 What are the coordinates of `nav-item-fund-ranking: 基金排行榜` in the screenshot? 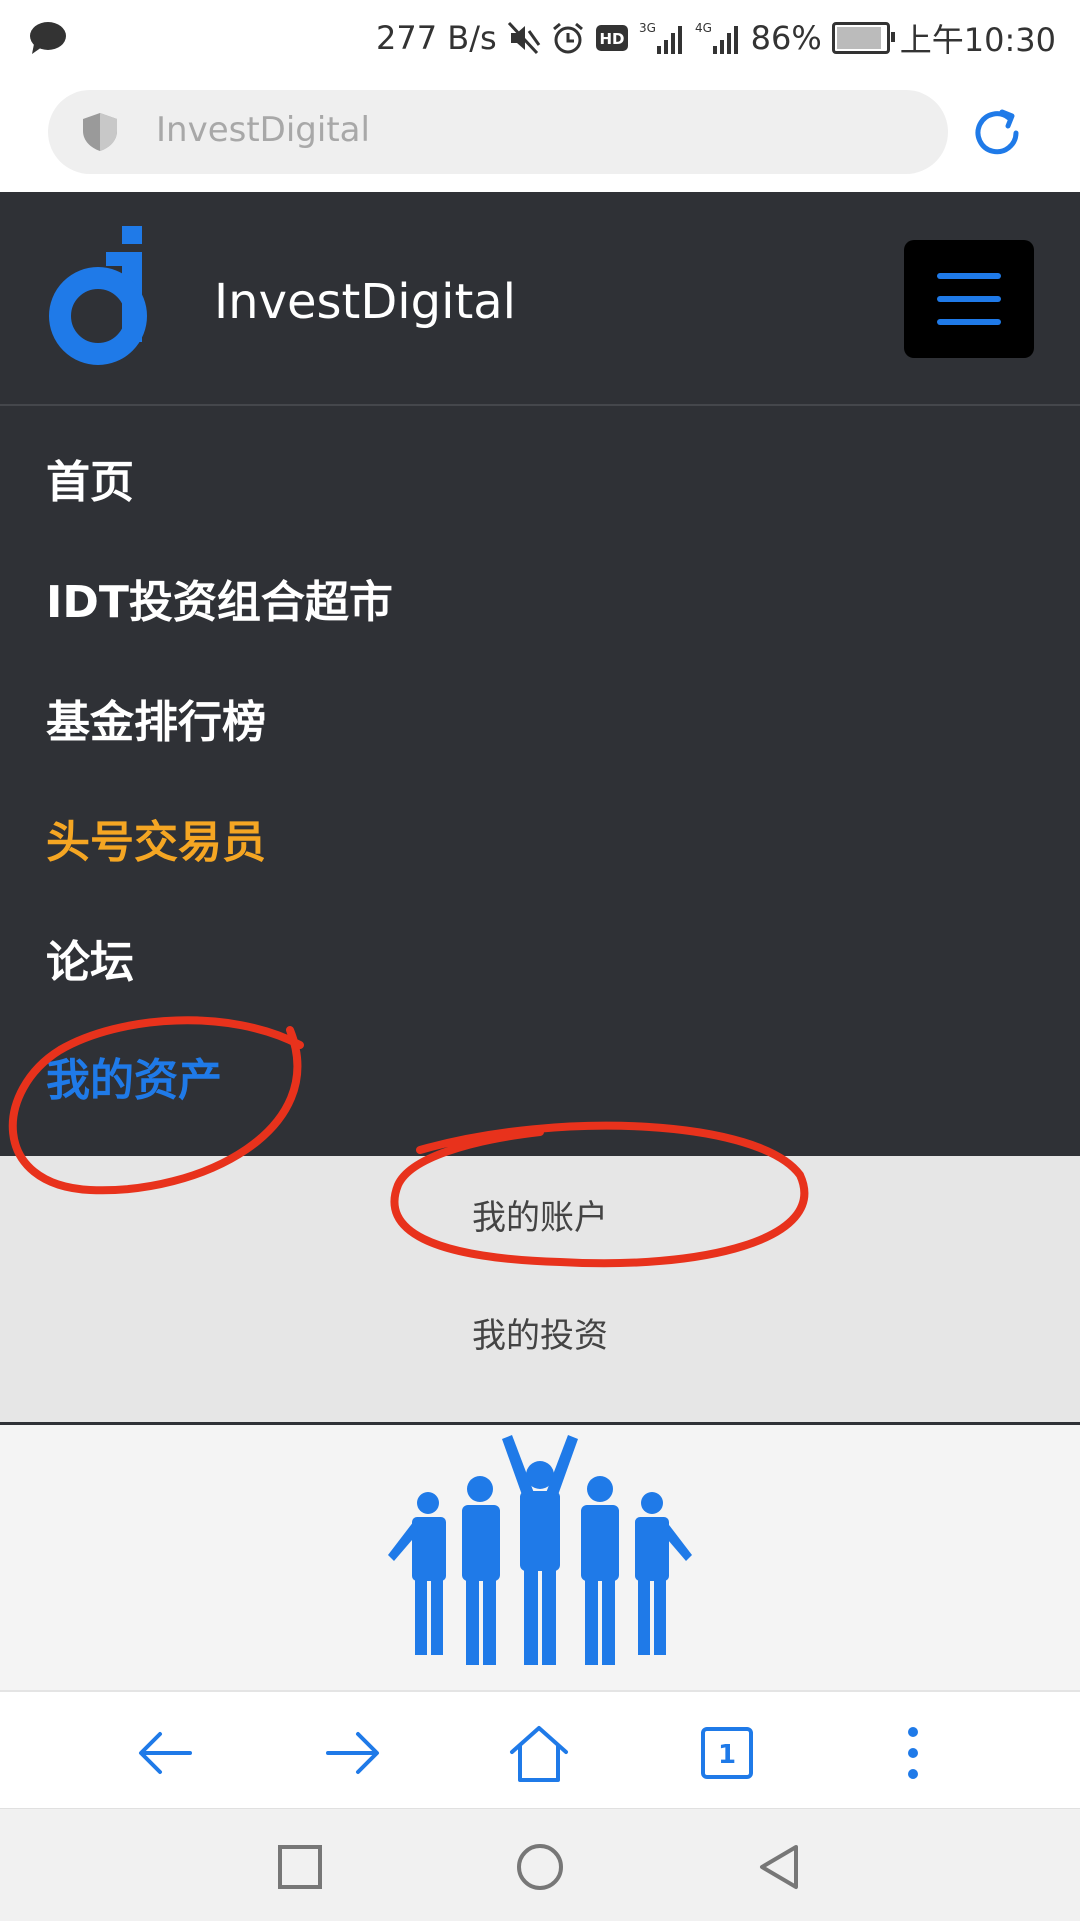 It's located at (156, 718).